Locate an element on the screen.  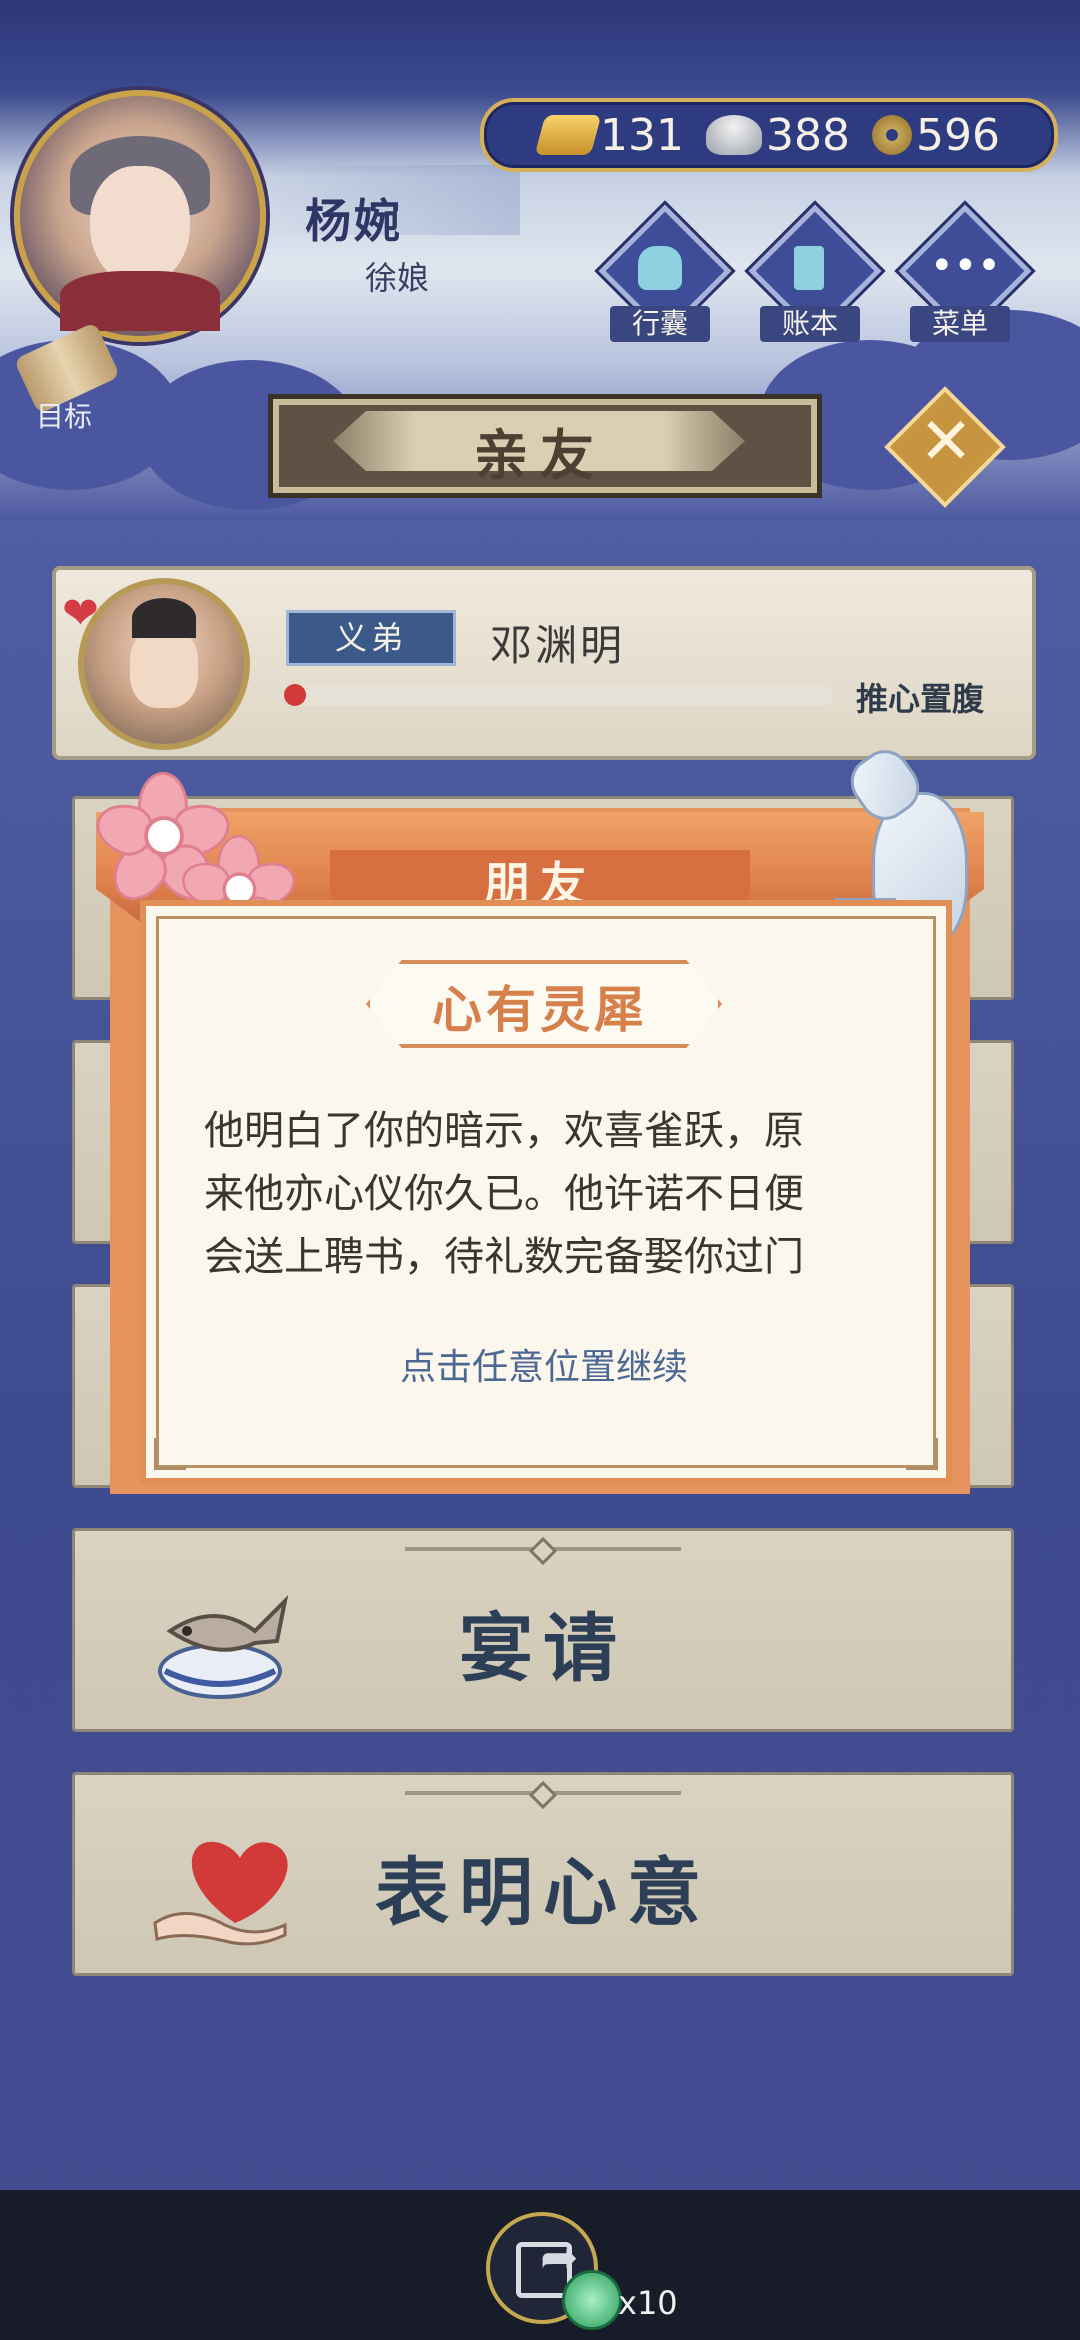
more-icon: ••• is located at coordinates (965, 266).